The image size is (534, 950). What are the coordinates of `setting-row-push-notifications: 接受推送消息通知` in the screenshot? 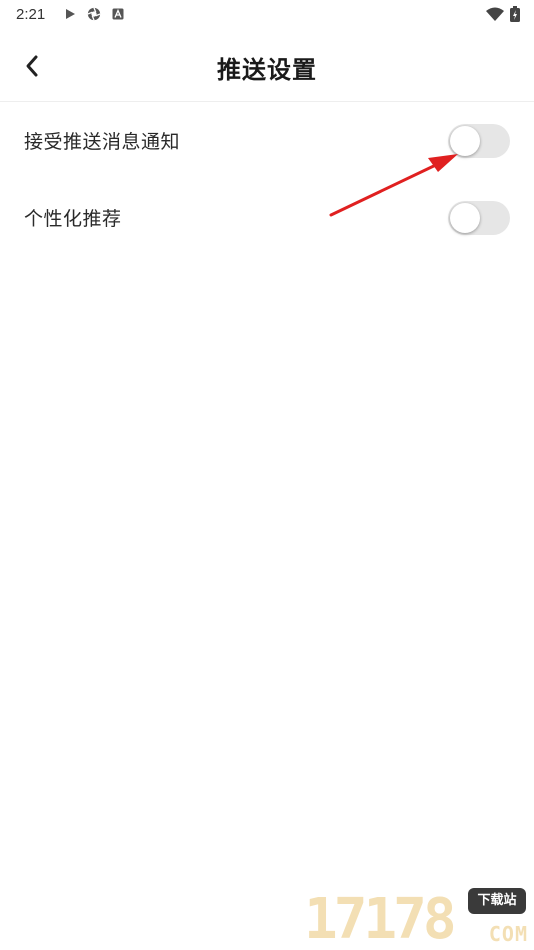 It's located at (267, 140).